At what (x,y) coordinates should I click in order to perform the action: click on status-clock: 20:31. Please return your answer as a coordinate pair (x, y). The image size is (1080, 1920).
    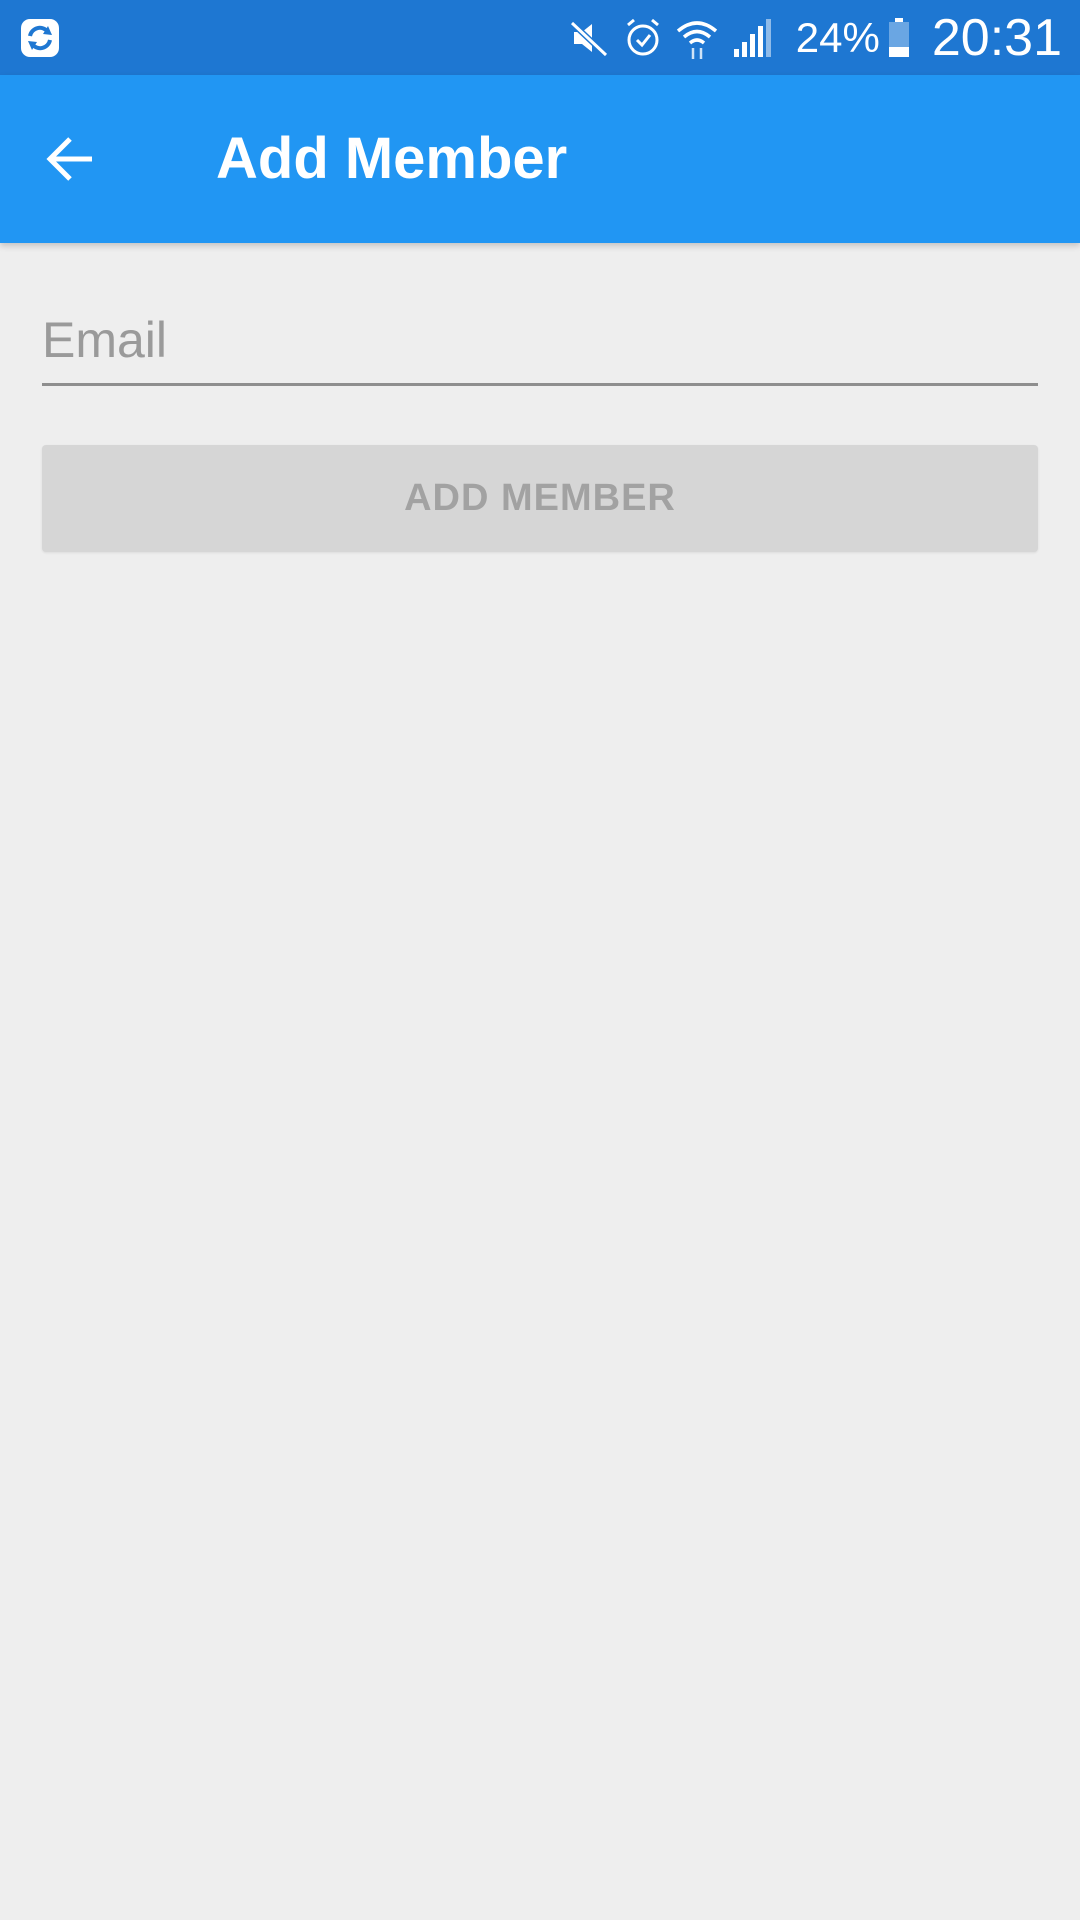
    Looking at the image, I should click on (996, 37).